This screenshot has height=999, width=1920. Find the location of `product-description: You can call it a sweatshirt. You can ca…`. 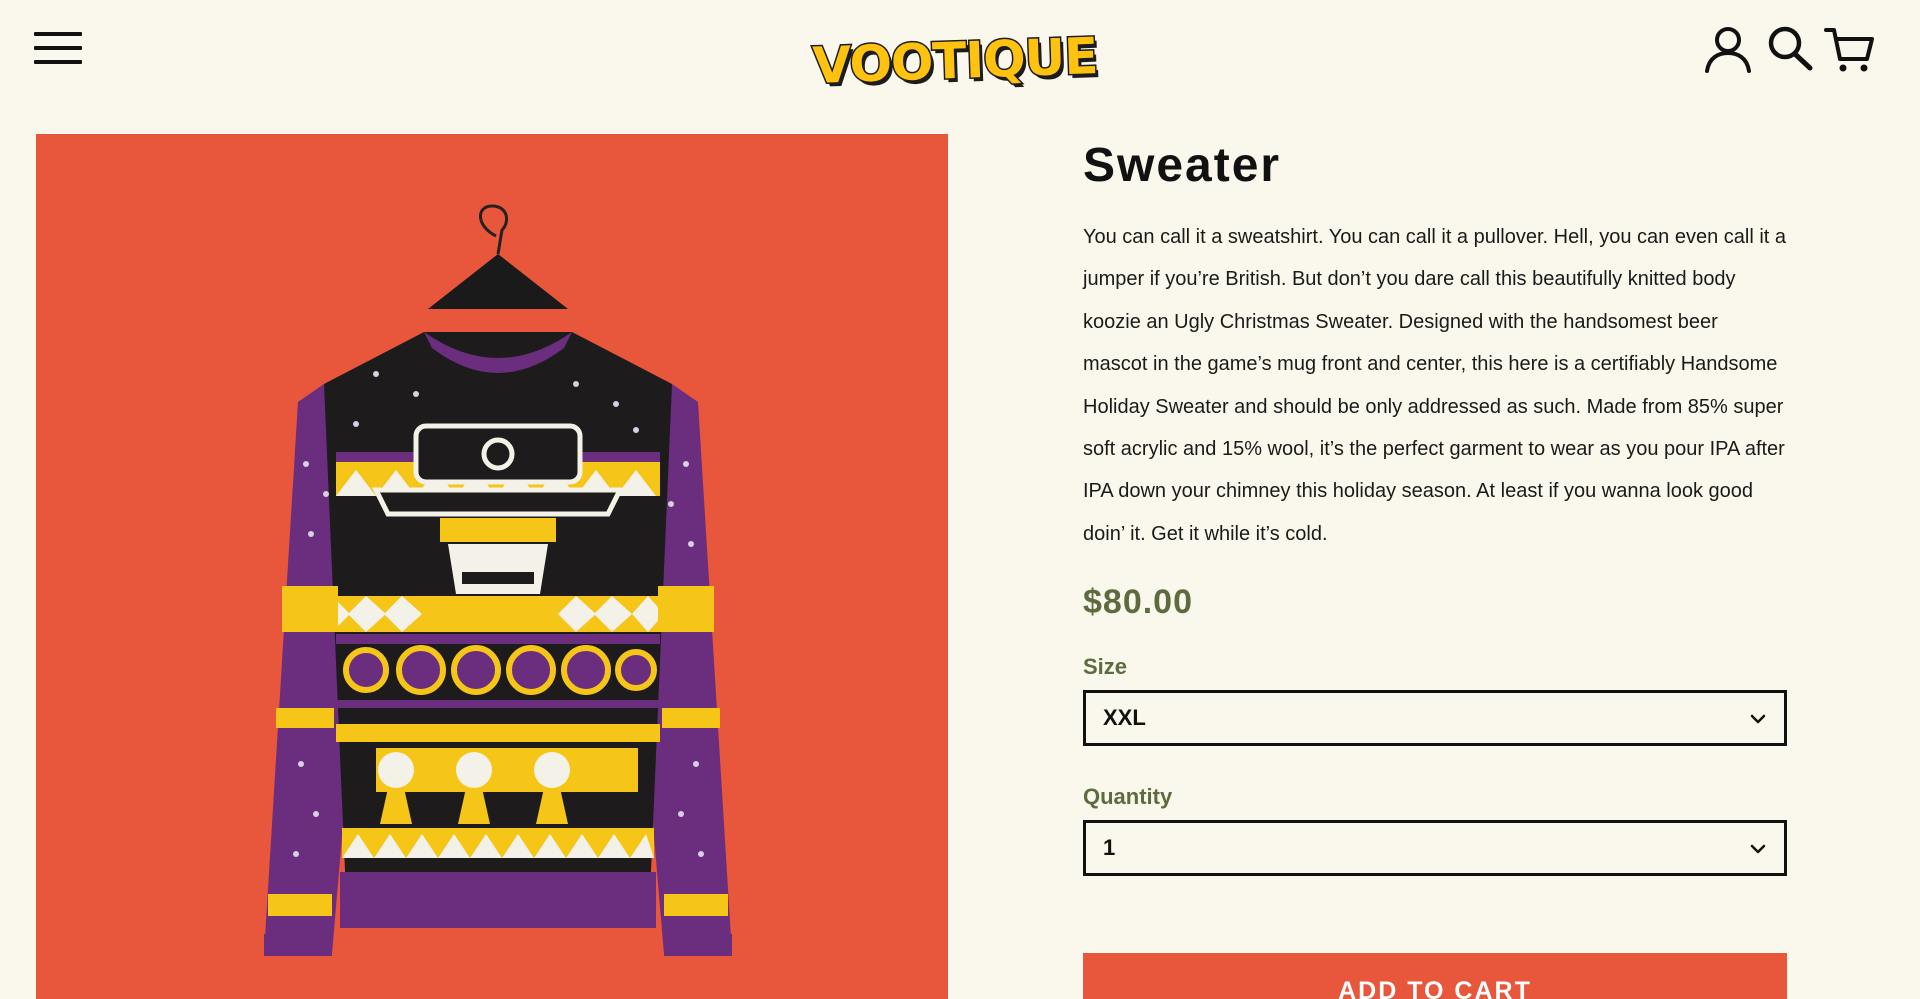

product-description: You can call it a sweatshirt. You can ca… is located at coordinates (1434, 385).